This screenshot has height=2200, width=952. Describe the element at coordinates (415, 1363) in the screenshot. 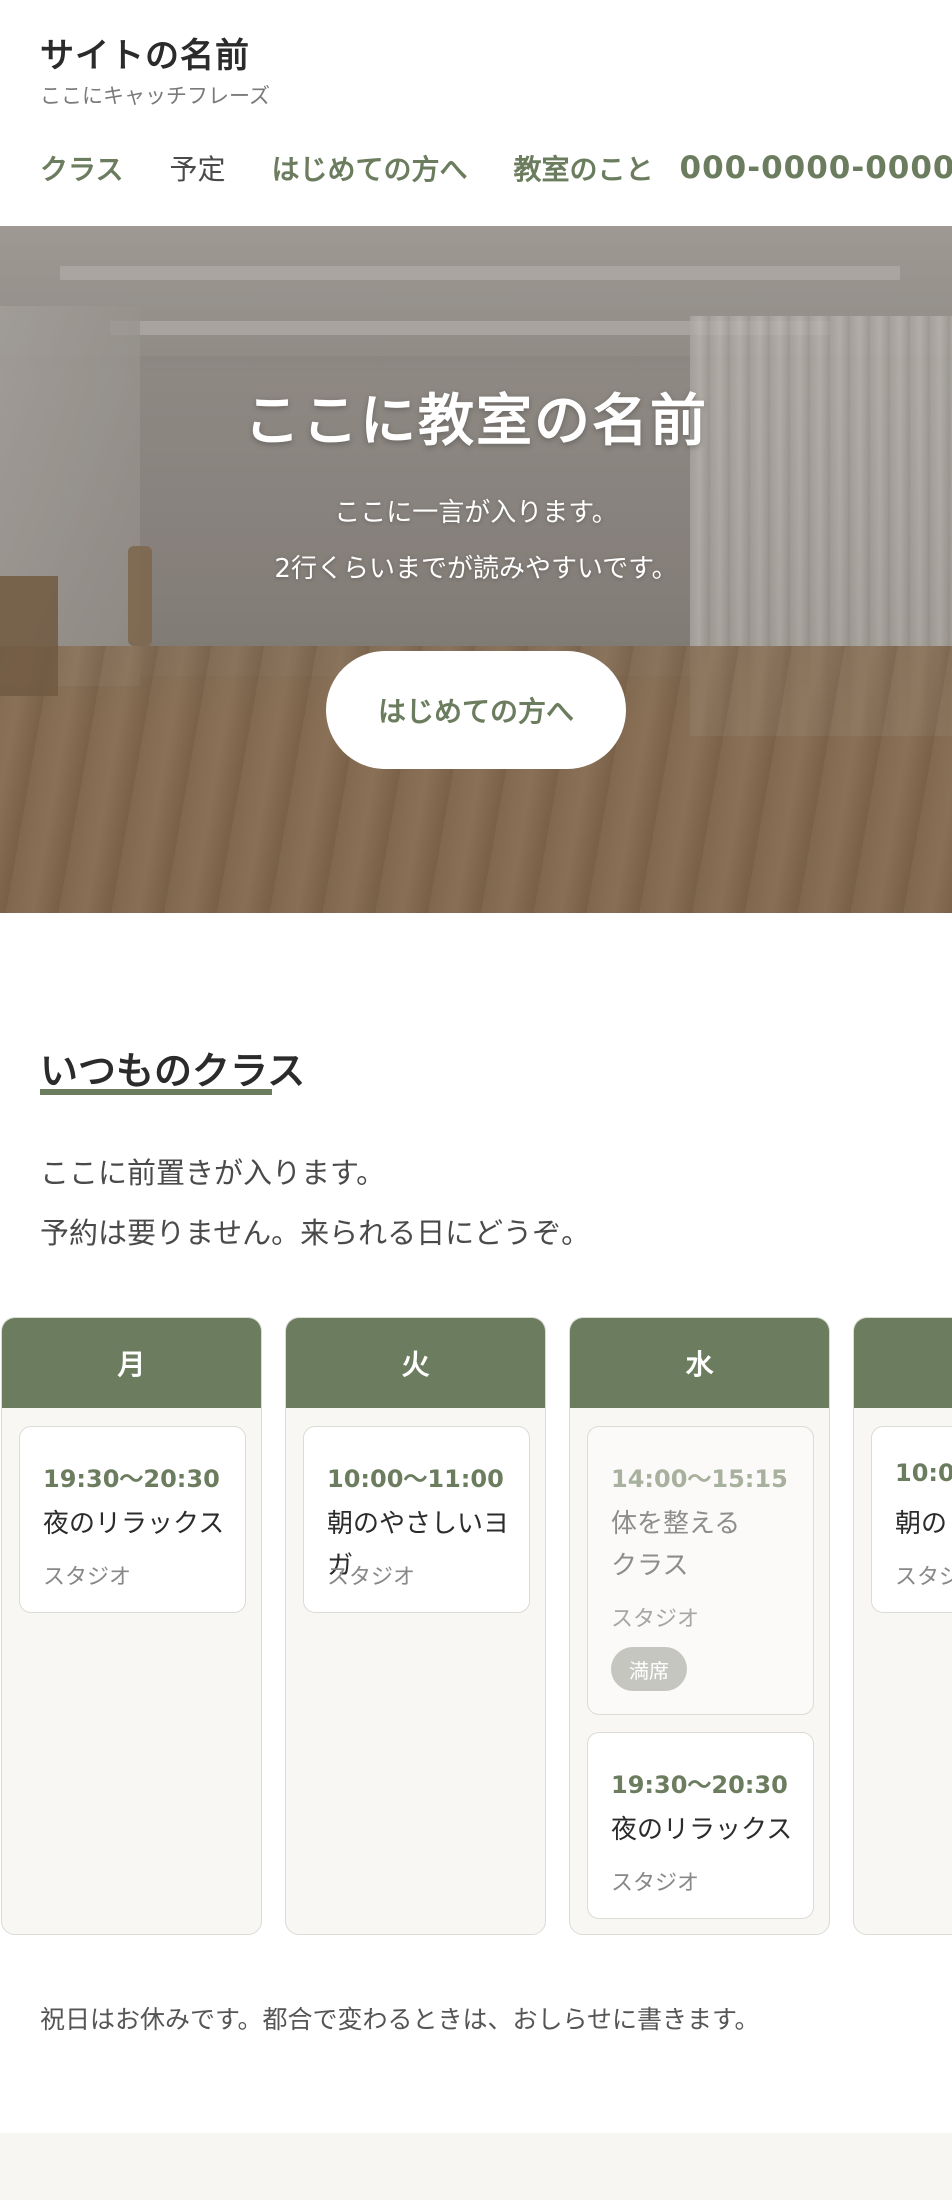

I see `day-header: 火` at that location.